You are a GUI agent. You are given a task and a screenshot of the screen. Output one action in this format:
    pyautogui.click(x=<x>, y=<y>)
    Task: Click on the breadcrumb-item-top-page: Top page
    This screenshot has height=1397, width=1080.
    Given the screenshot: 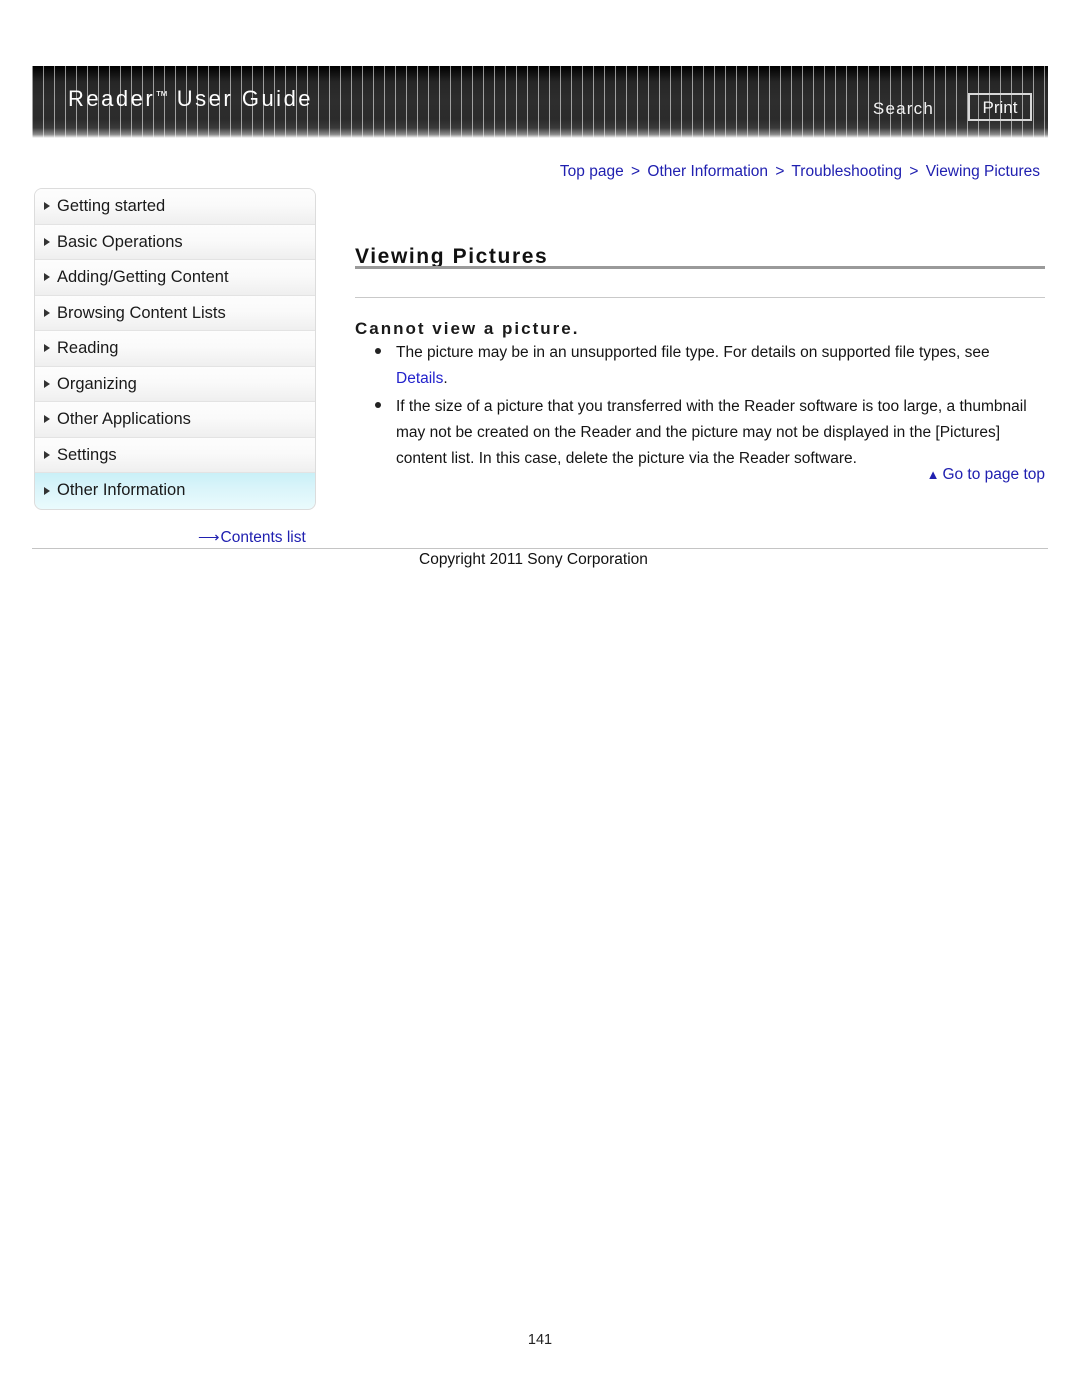 What is the action you would take?
    pyautogui.click(x=592, y=171)
    